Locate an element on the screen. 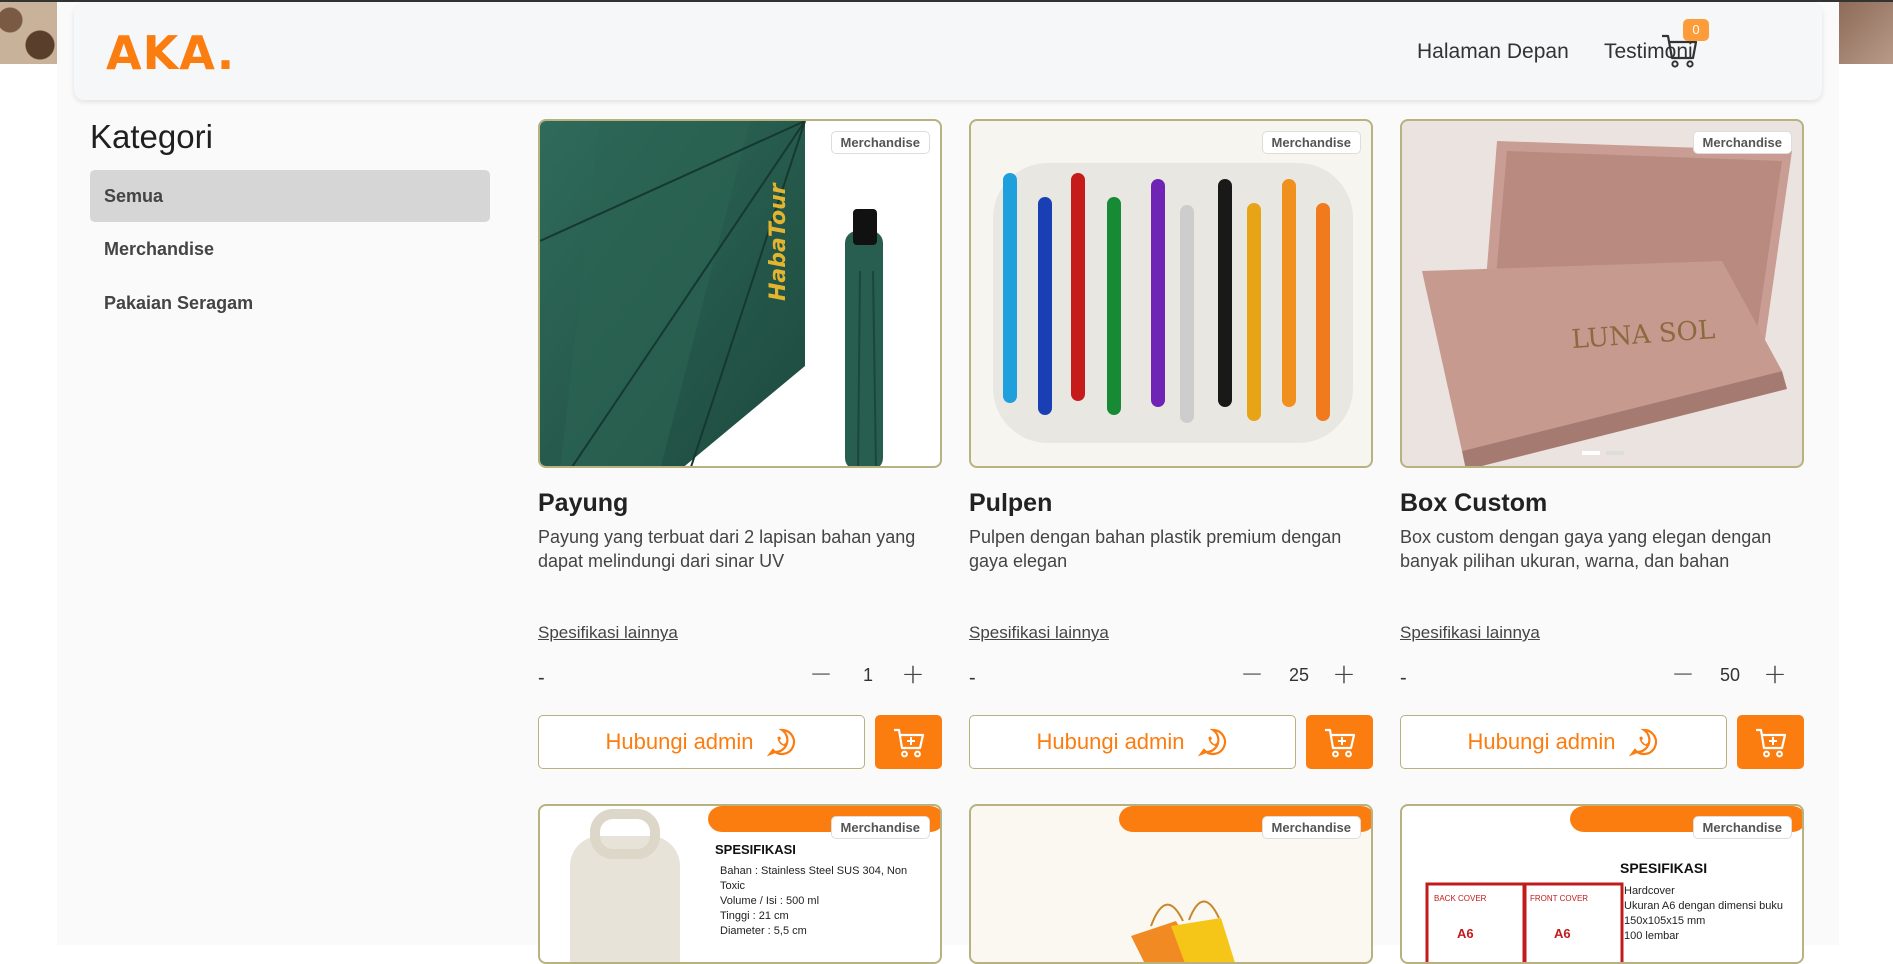  navbar: AKA. Halaman Depan Testimoni is located at coordinates (948, 52).